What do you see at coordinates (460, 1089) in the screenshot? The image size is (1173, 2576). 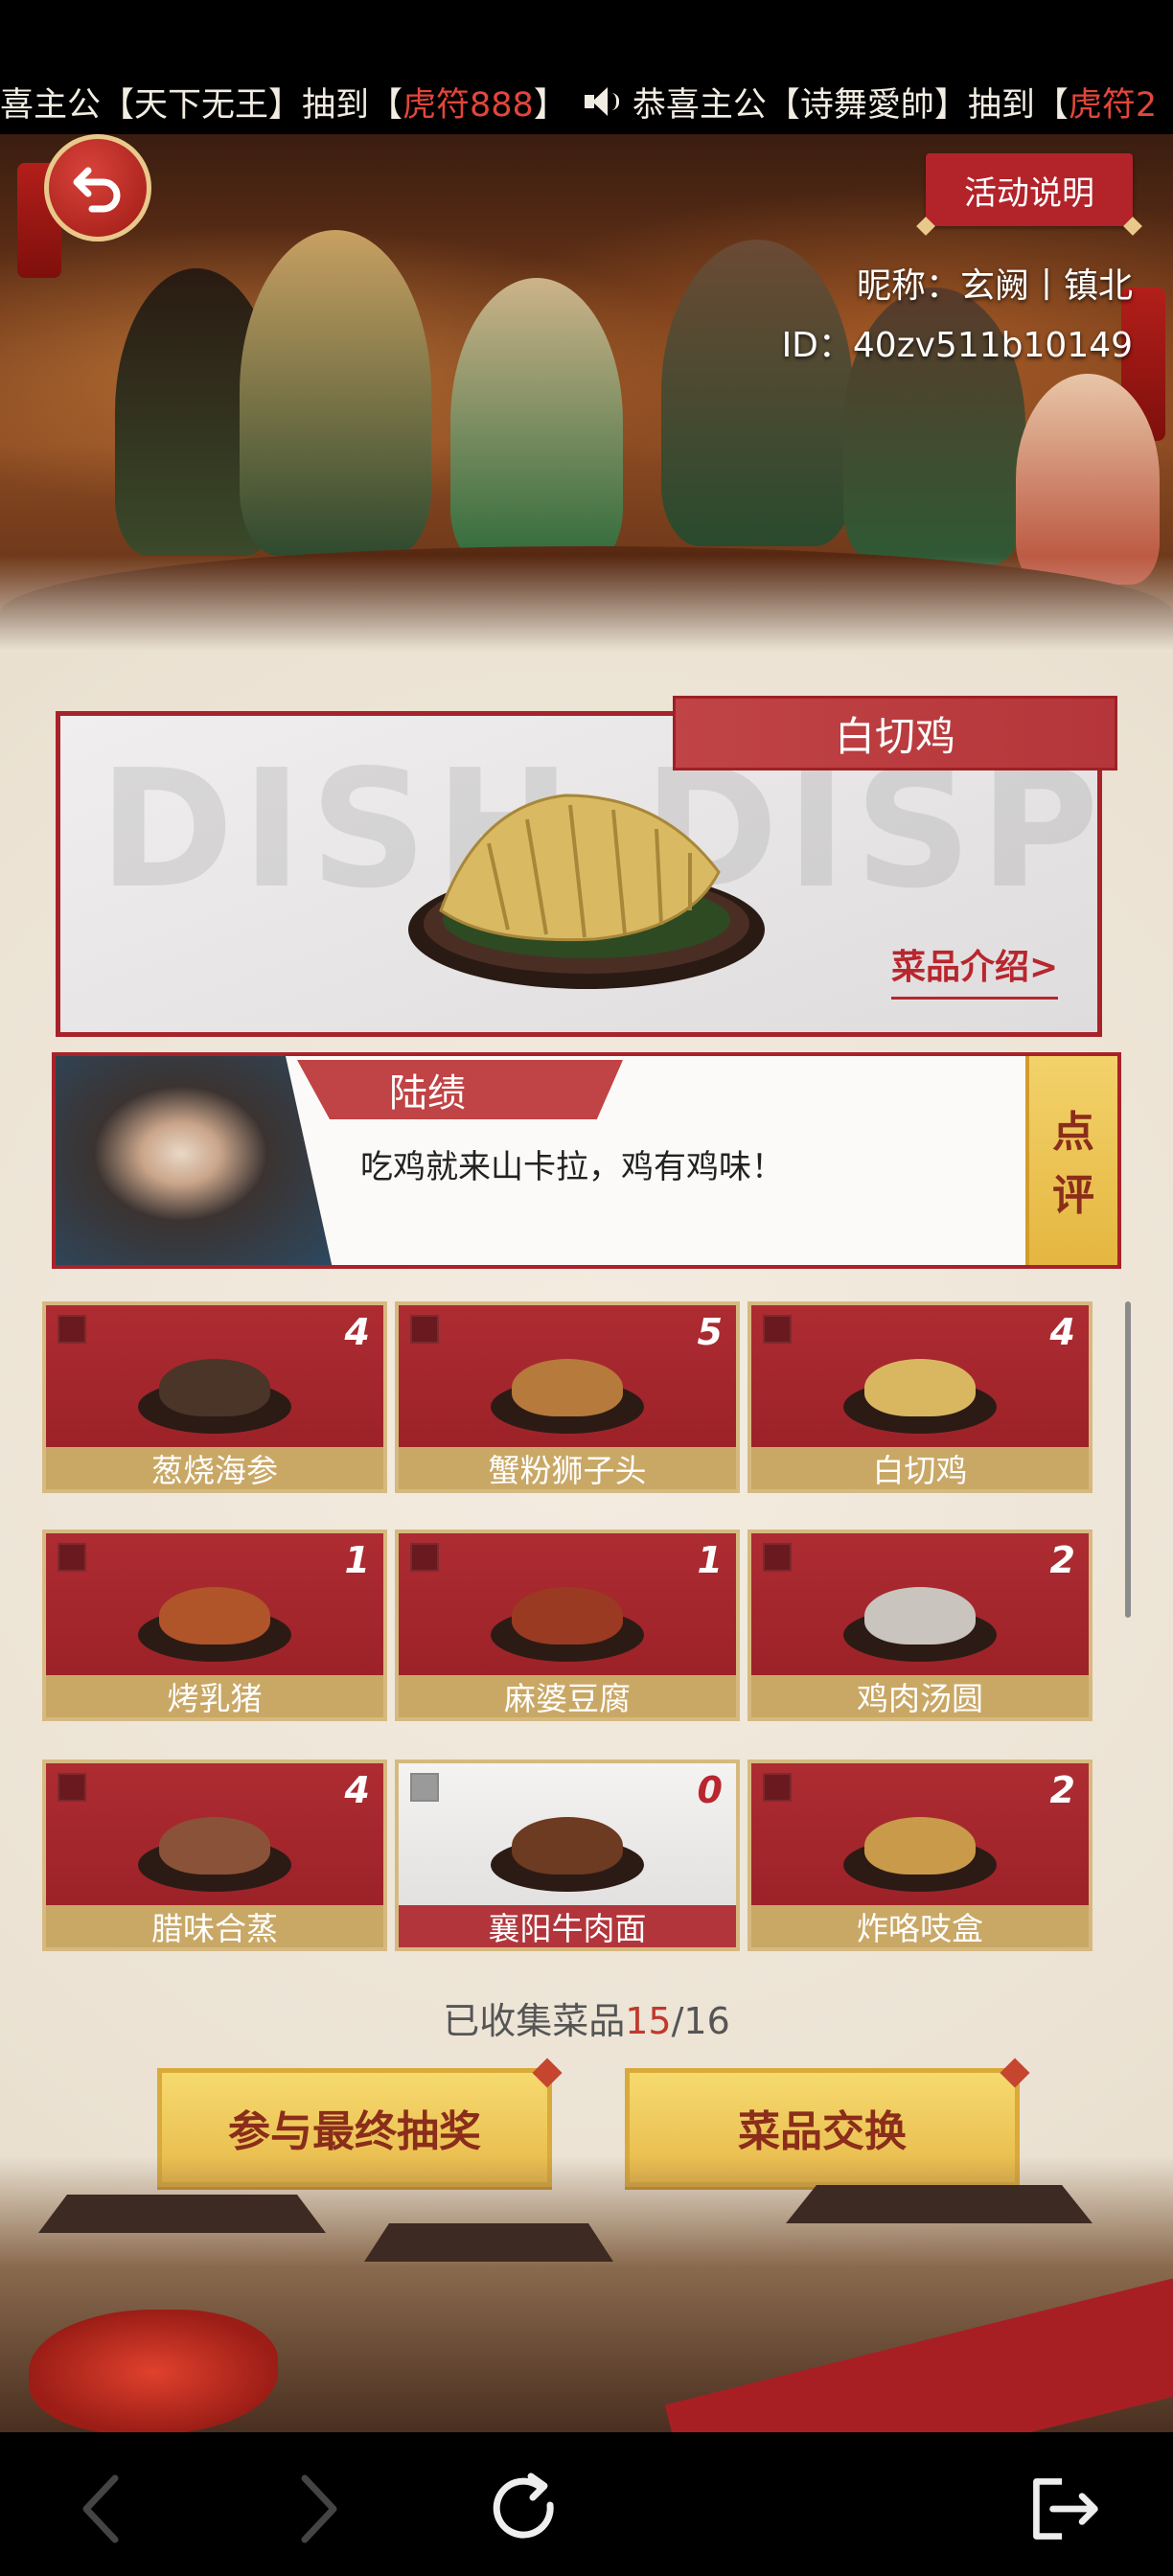 I see `character-name: 陆绩` at bounding box center [460, 1089].